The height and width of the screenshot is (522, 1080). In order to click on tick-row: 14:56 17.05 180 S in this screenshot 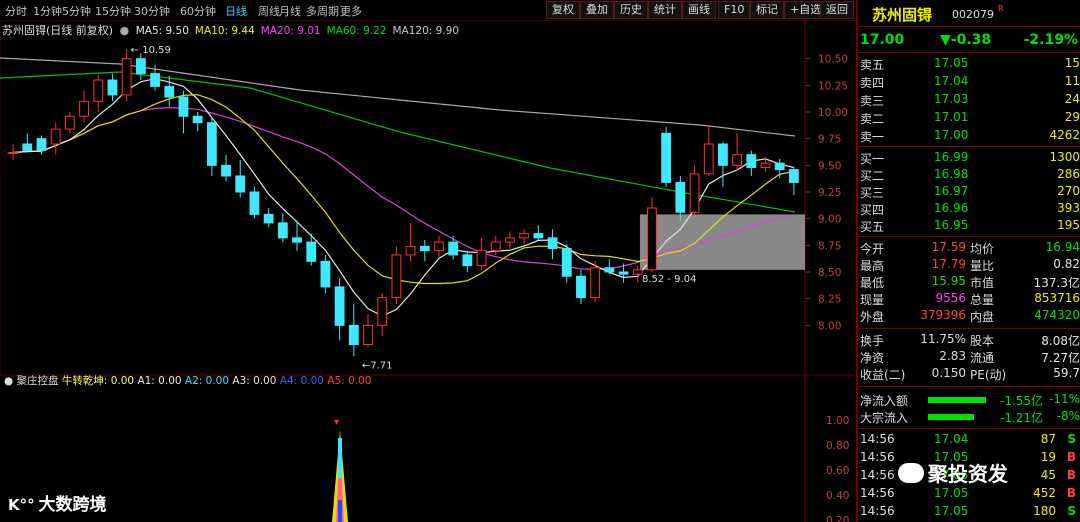, I will do `click(969, 512)`.